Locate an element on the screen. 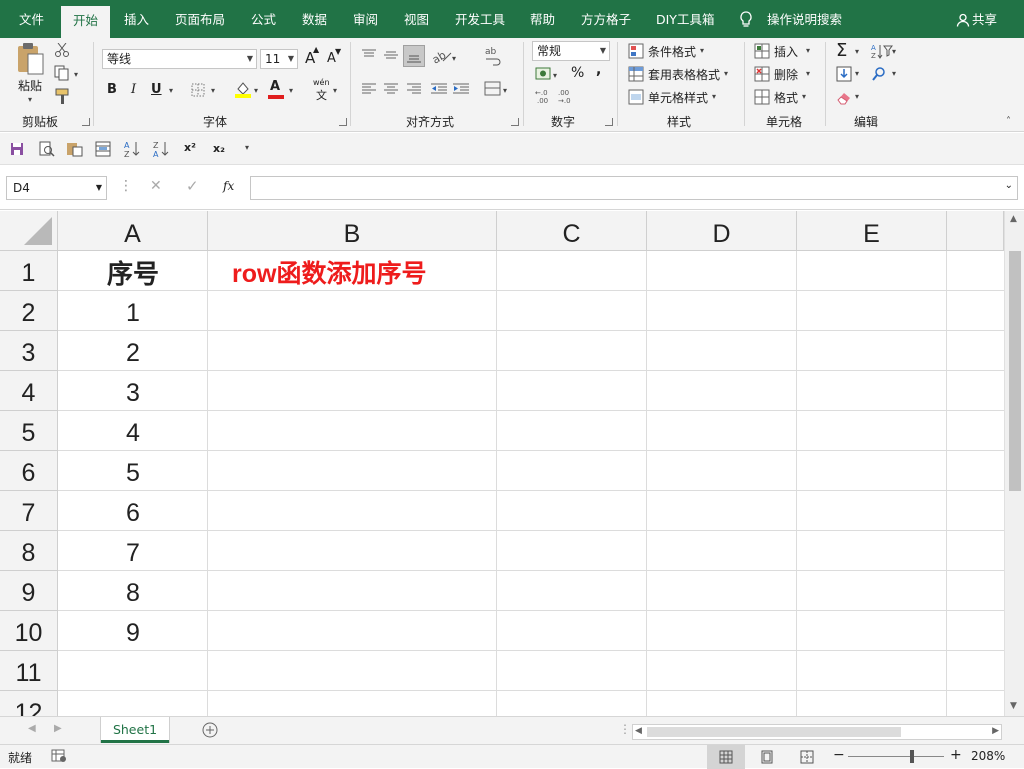 This screenshot has width=1024, height=769. number-launcher-icon is located at coordinates (609, 122).